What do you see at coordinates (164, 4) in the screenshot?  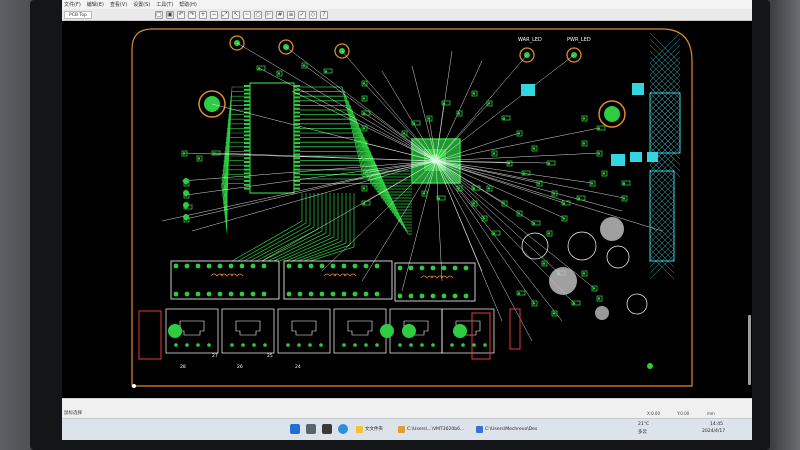 I see `menu-tools: 工具(T)` at bounding box center [164, 4].